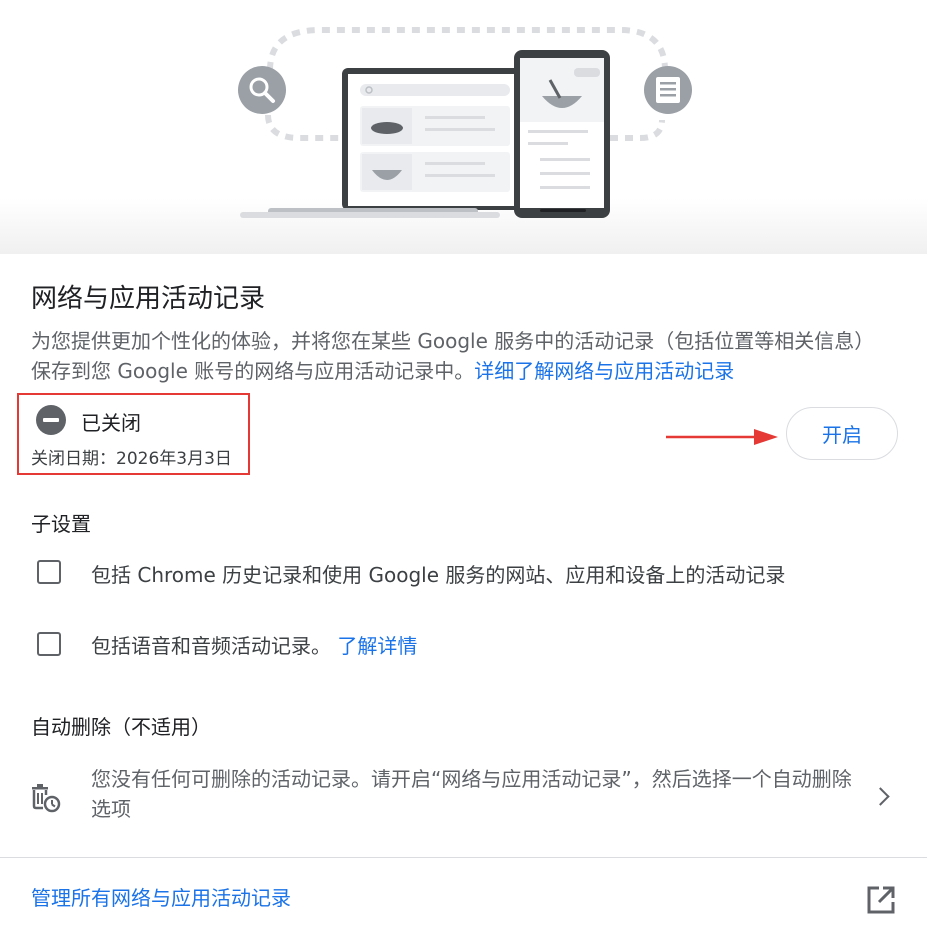  I want to click on phone-illustration, so click(562, 134).